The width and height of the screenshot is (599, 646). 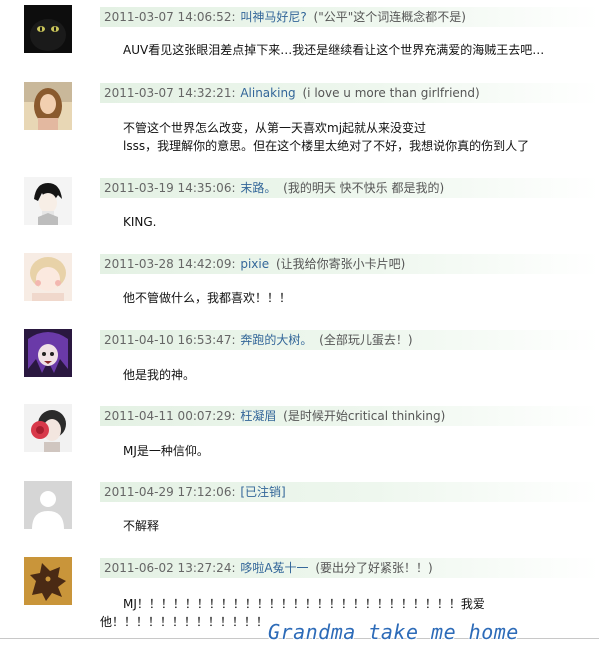 I want to click on comment-username: Alinaking, so click(x=267, y=93).